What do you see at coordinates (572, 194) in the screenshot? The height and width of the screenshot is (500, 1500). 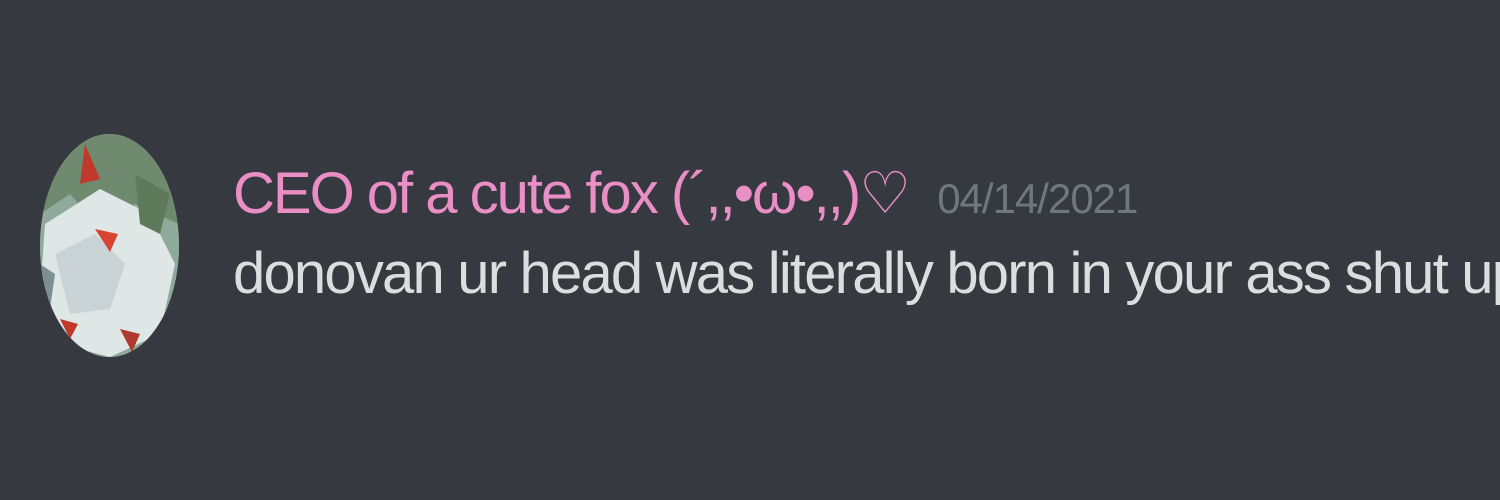 I see `username: CEO of a cute fox (´,,•ω•,,)♡` at bounding box center [572, 194].